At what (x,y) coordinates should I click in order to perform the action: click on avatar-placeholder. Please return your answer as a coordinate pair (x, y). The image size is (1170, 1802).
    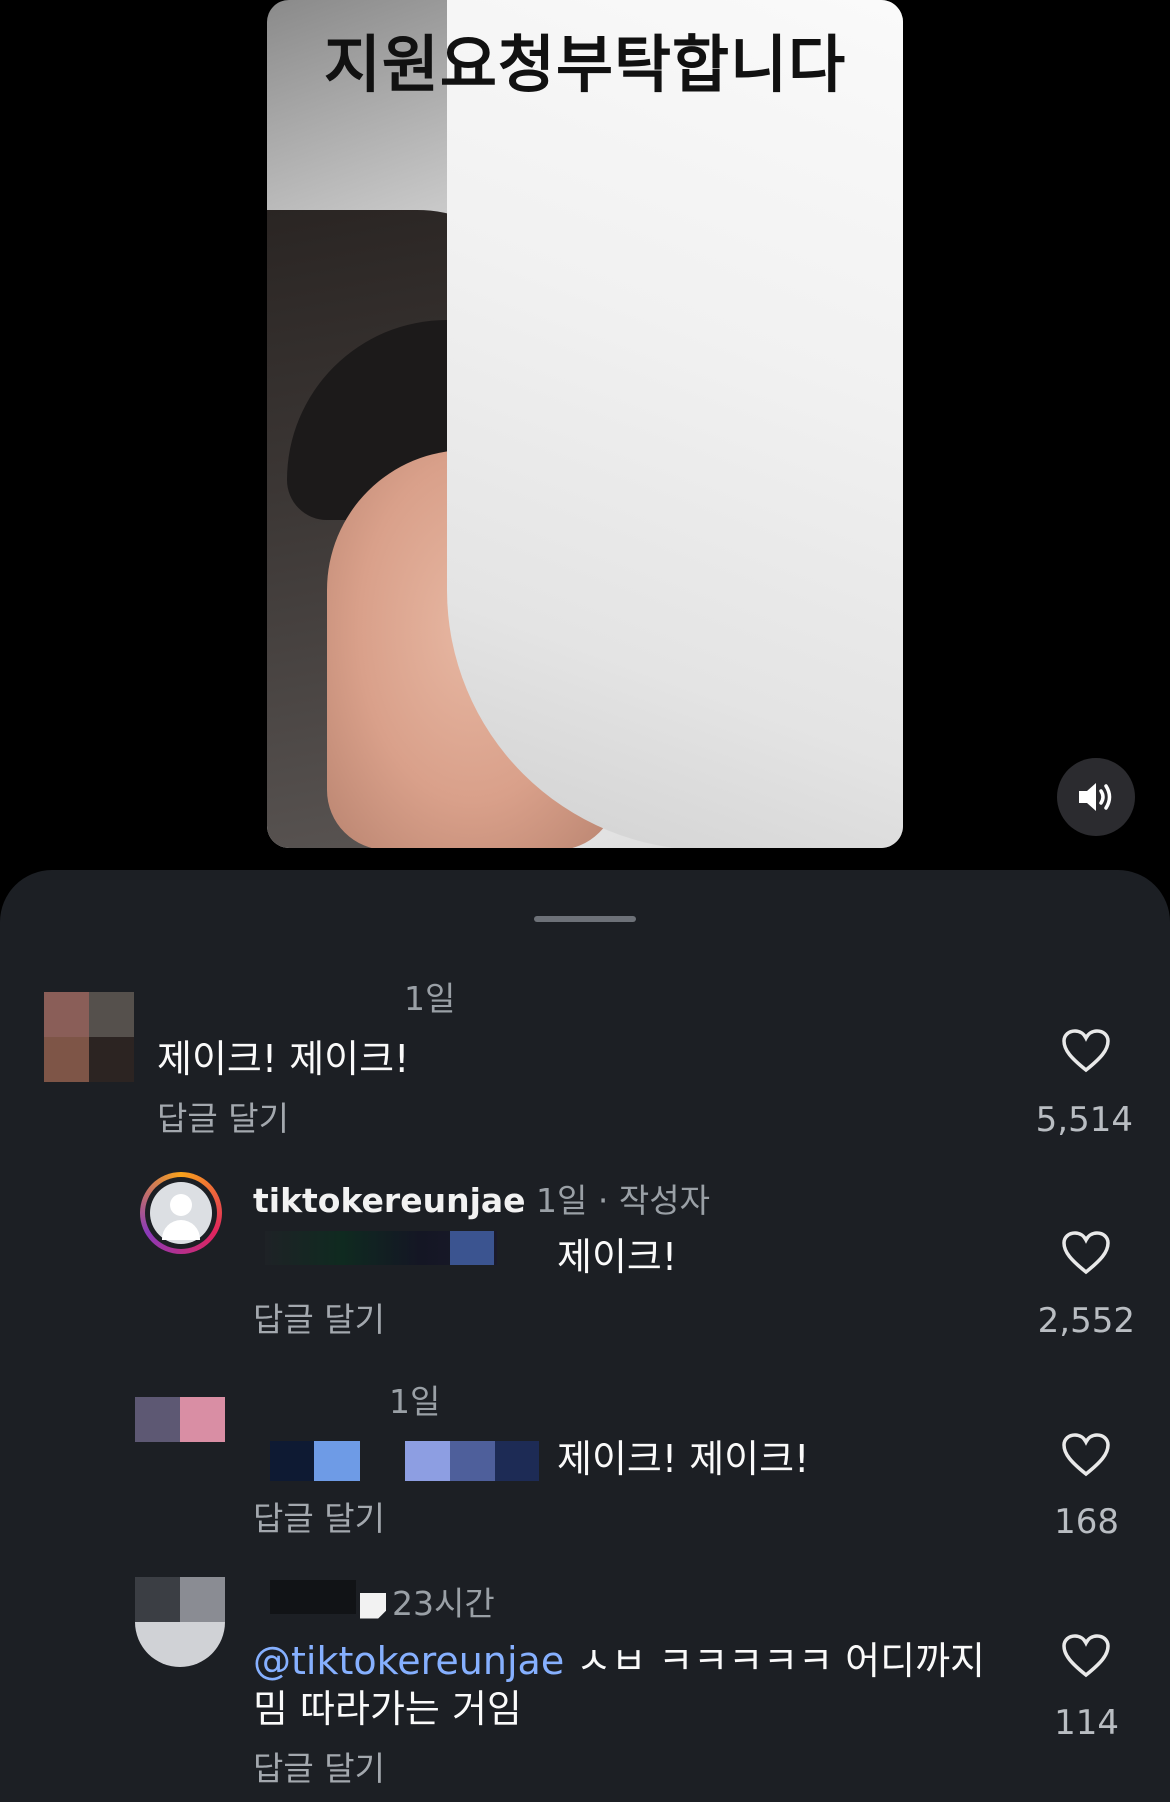
    Looking at the image, I should click on (181, 1213).